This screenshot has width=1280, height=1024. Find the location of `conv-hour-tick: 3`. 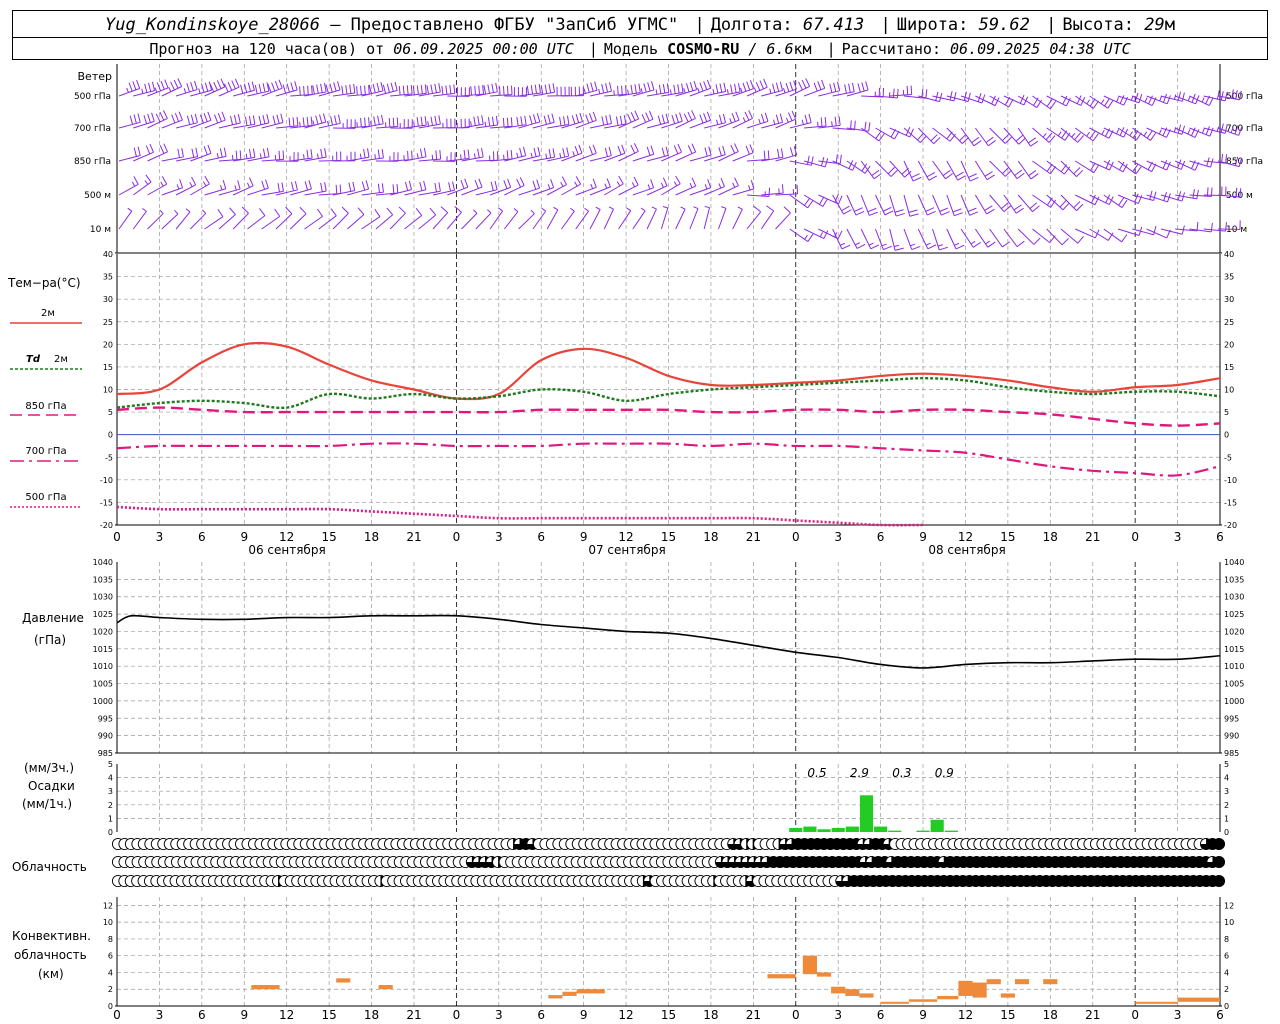

conv-hour-tick: 3 is located at coordinates (160, 1015).